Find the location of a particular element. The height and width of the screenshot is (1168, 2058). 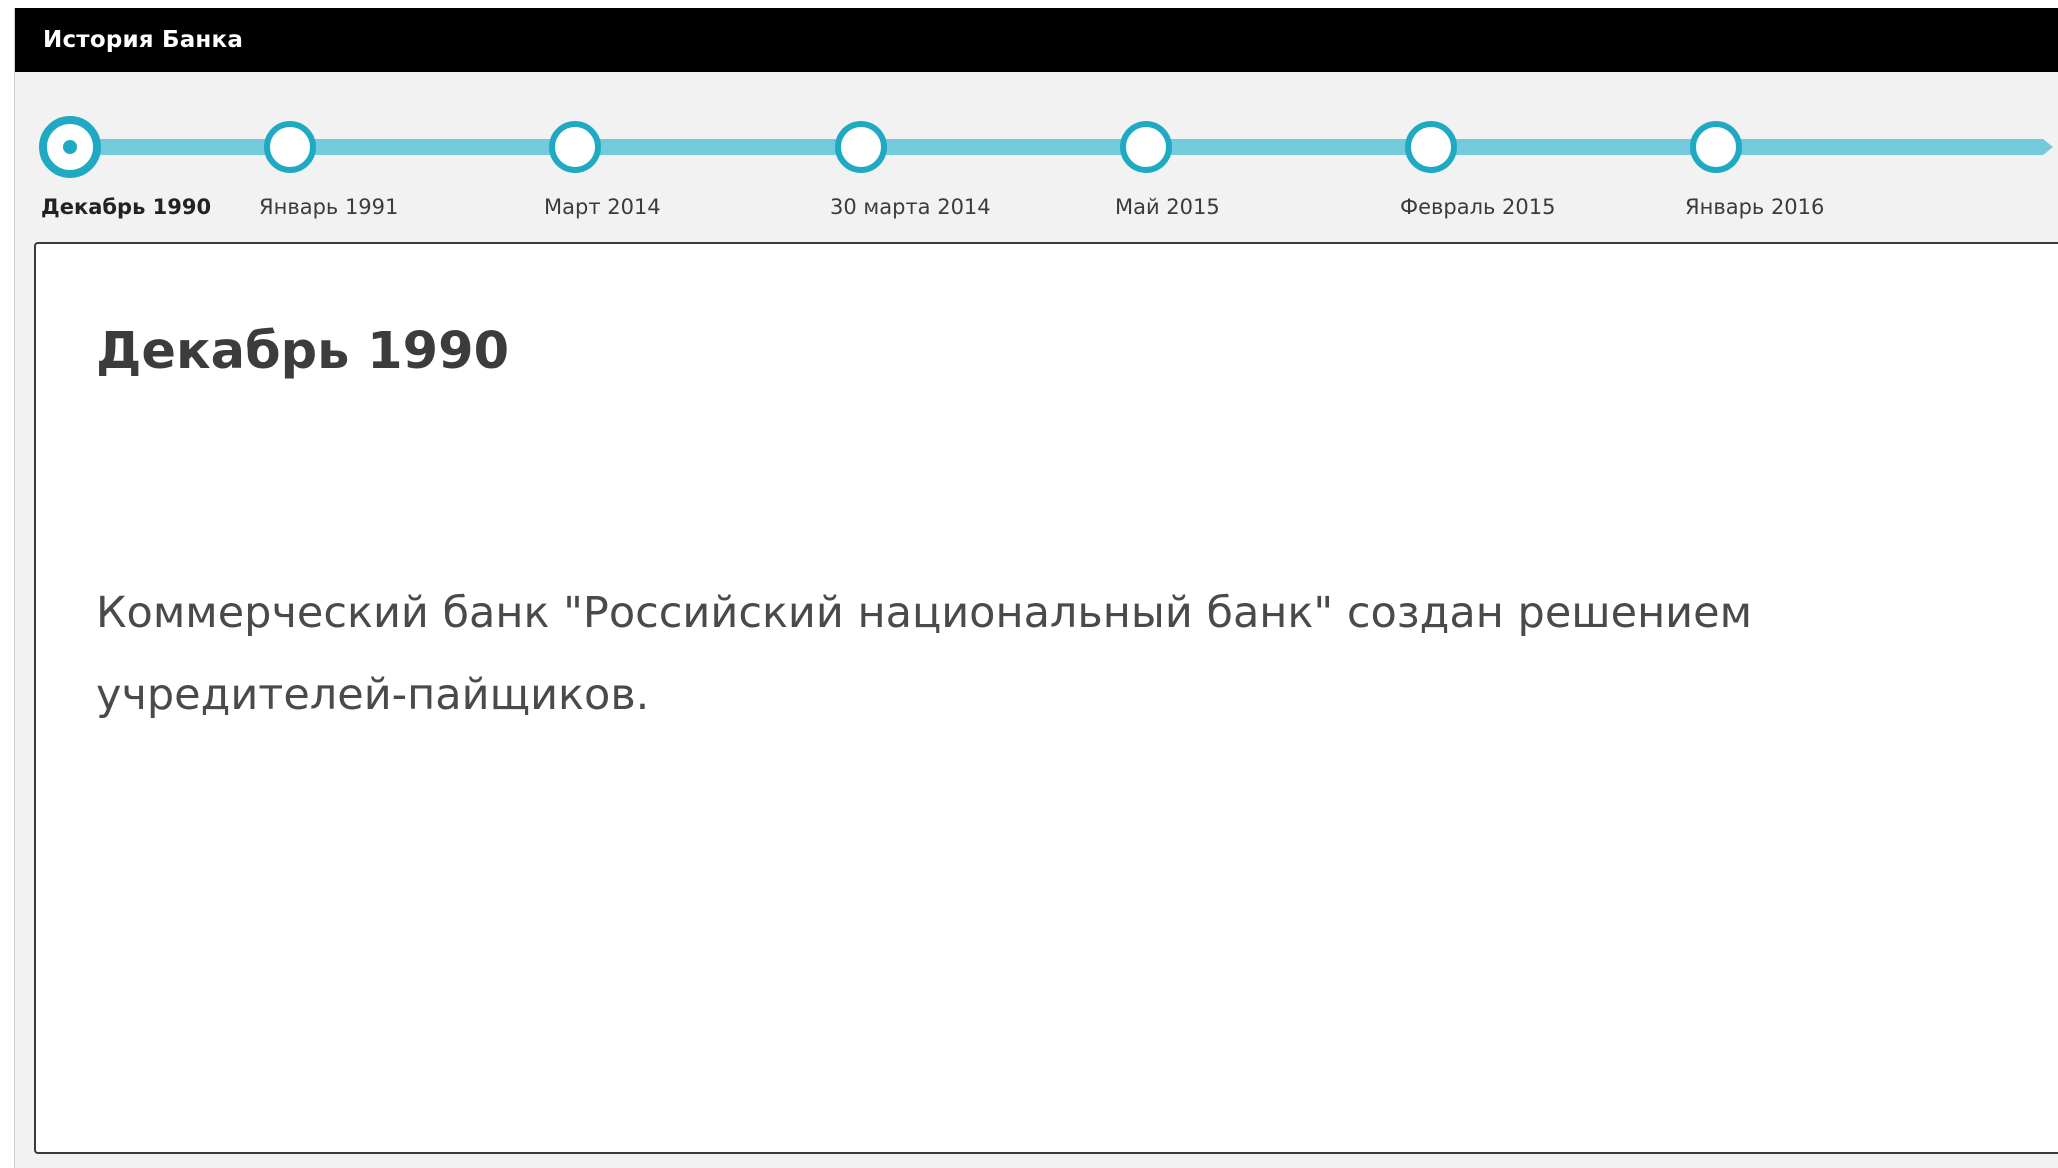

window-title: История Банка is located at coordinates (143, 40).